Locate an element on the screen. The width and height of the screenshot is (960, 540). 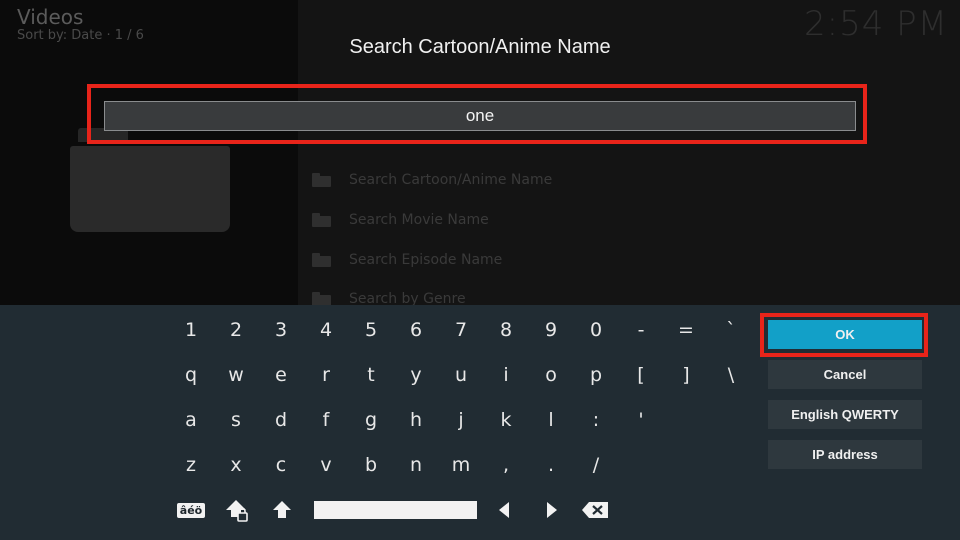
key: ` is located at coordinates (731, 330).